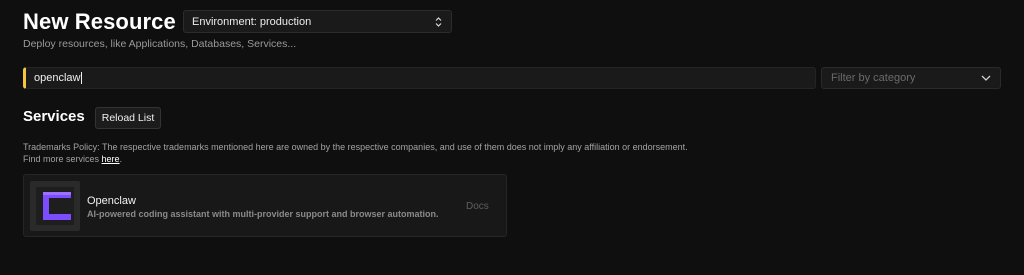 The image size is (1024, 275). I want to click on service-name: Openclaw, so click(111, 201).